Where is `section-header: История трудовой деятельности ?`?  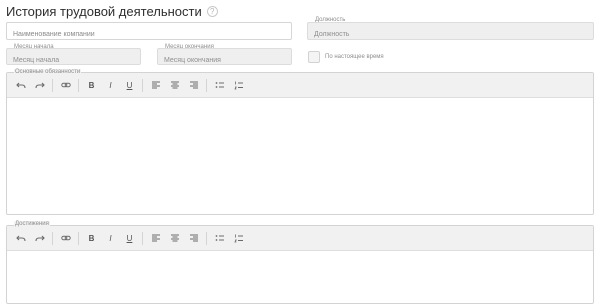
section-header: История трудовой деятельности ? is located at coordinates (112, 11).